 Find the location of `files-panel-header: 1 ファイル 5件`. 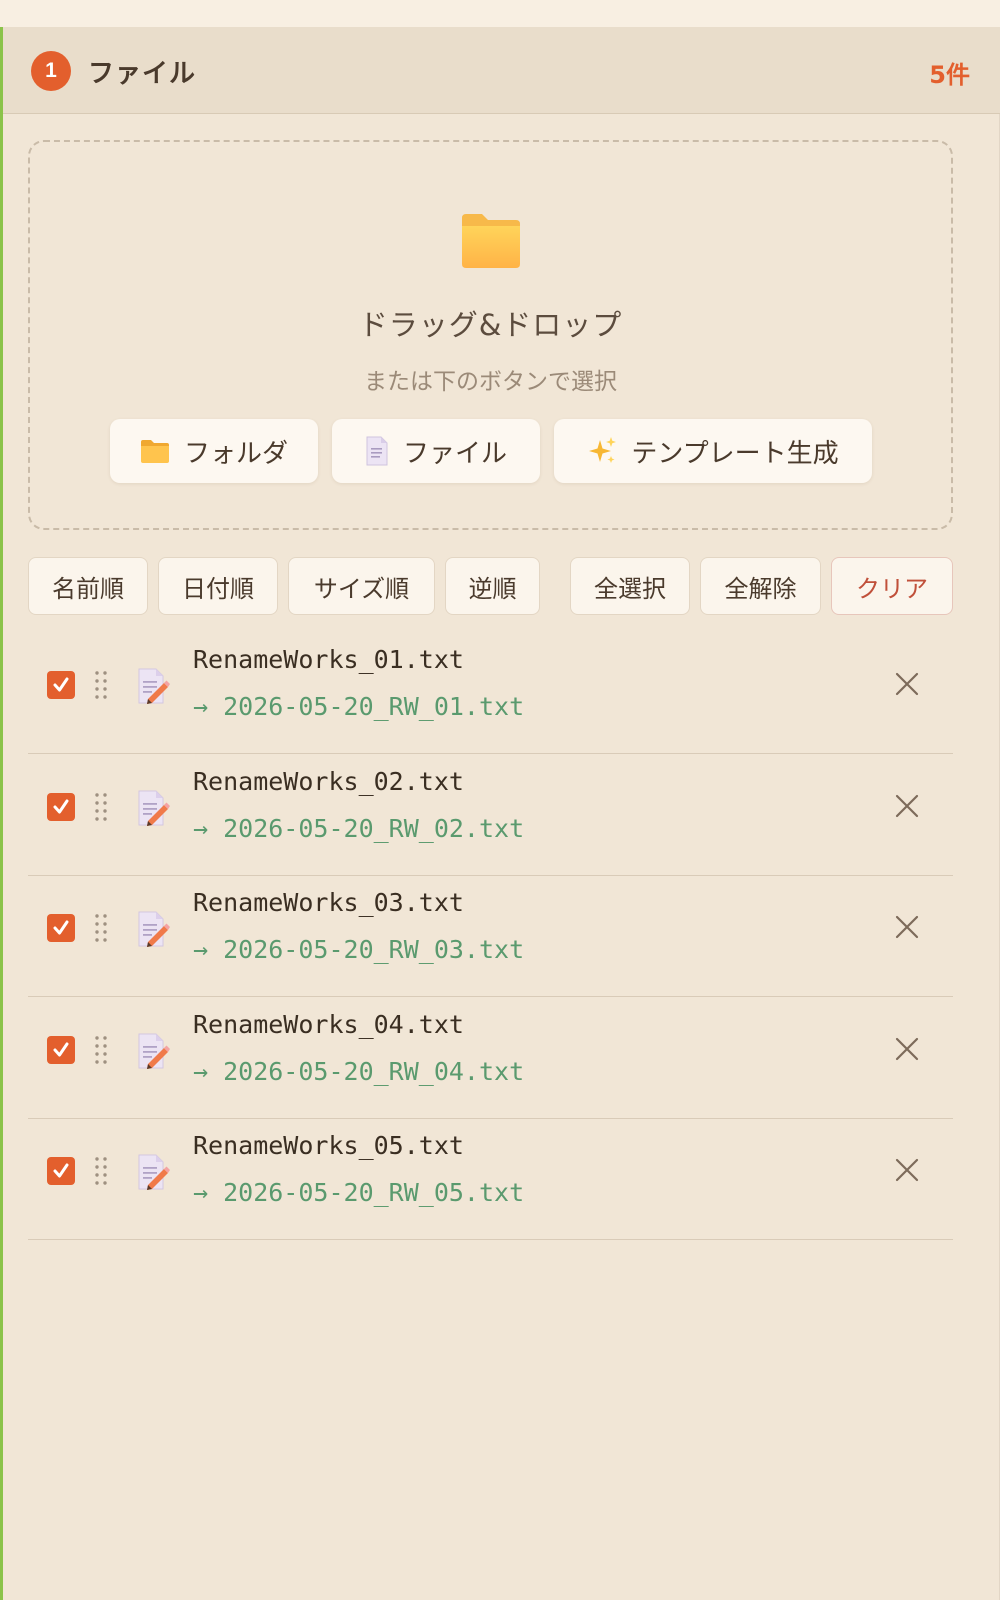

files-panel-header: 1 ファイル 5件 is located at coordinates (501, 70).